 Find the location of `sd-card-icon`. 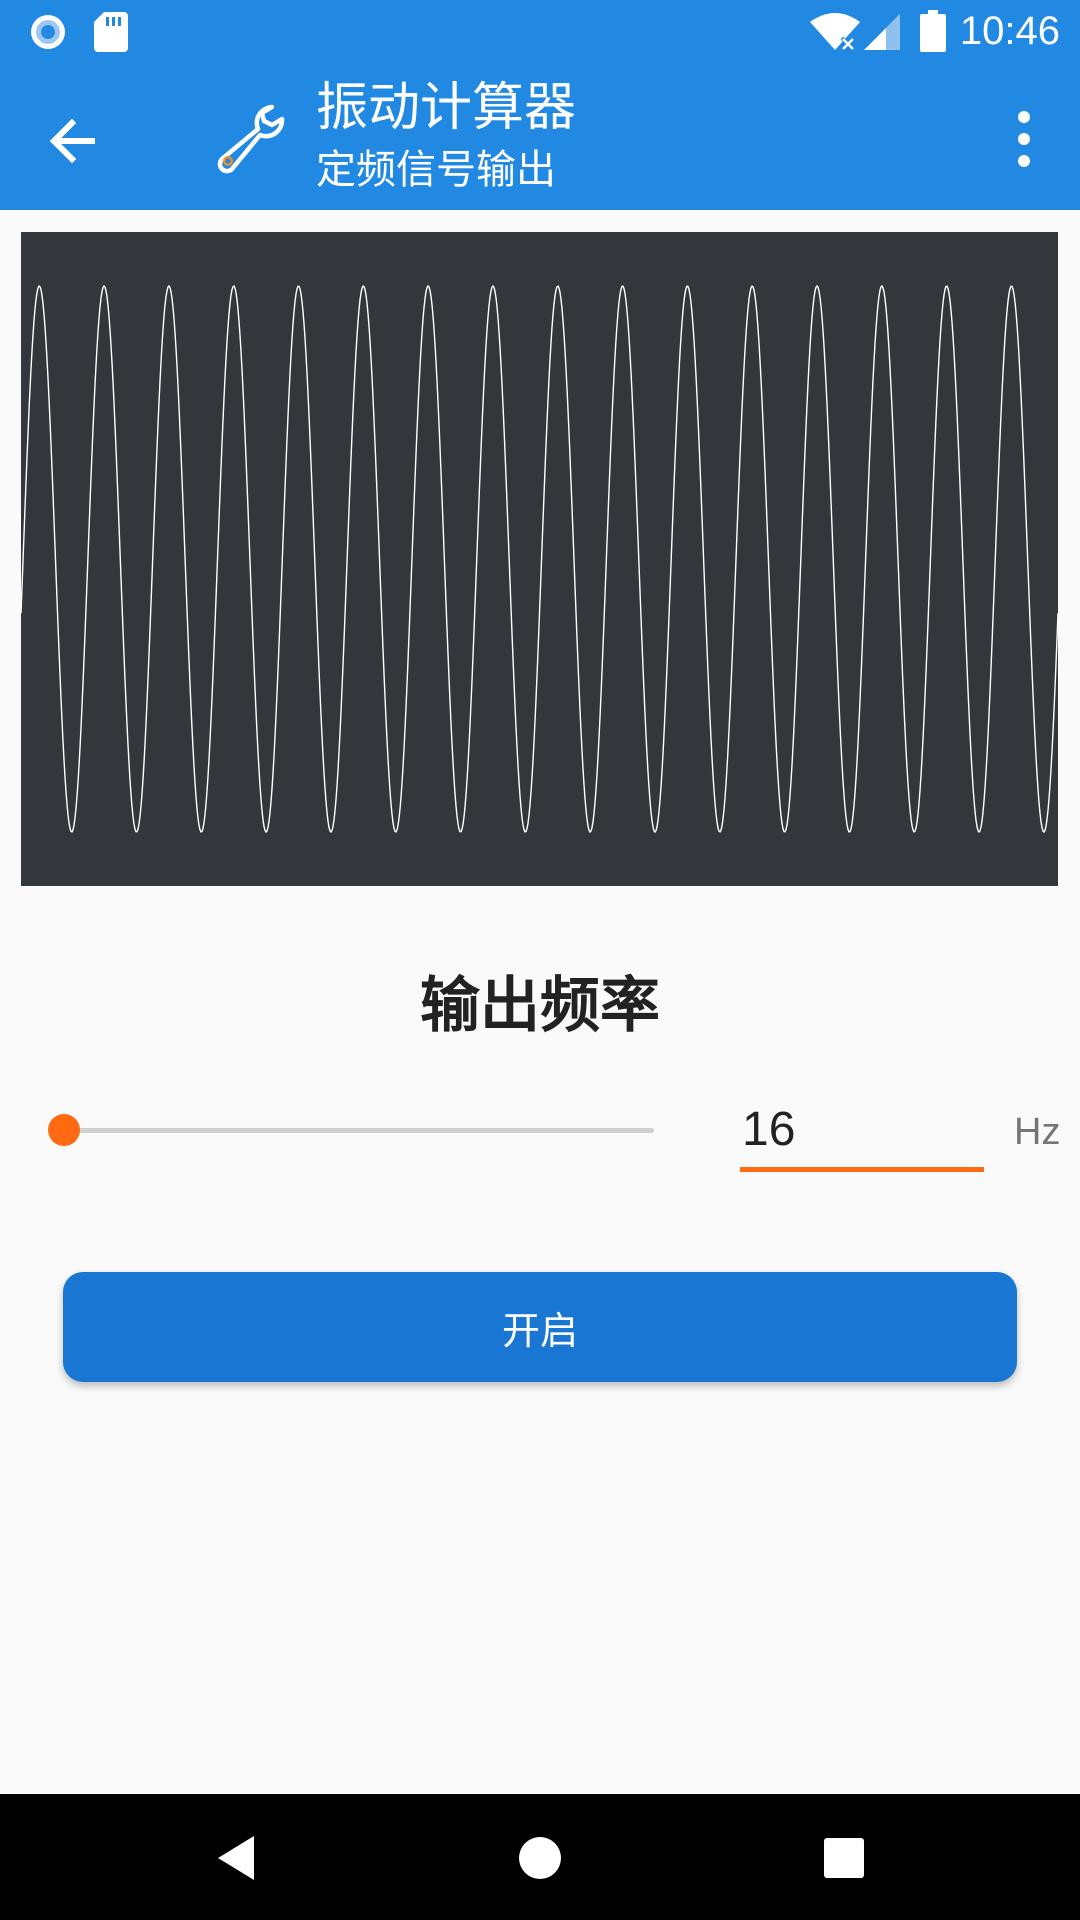

sd-card-icon is located at coordinates (111, 32).